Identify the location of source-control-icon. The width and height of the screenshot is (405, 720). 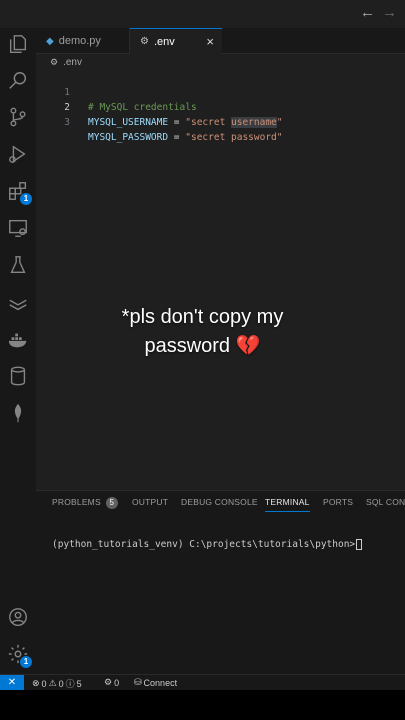
(18, 117).